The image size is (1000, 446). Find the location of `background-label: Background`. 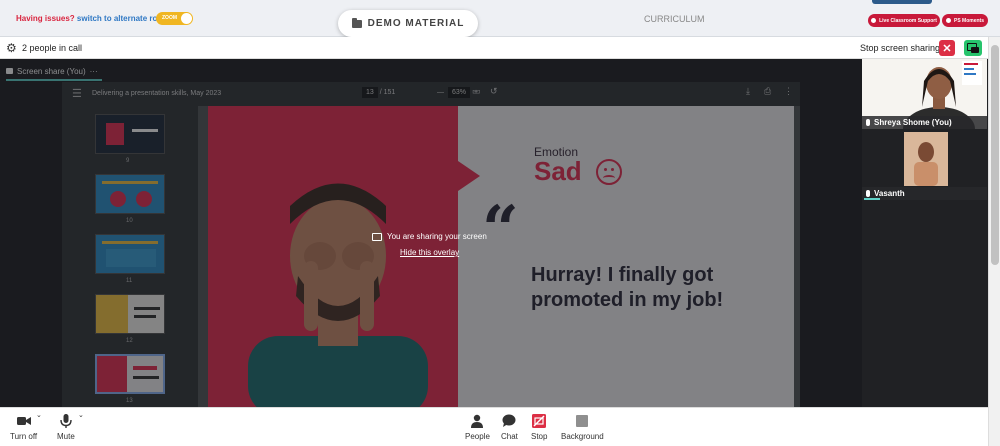

background-label: Background is located at coordinates (582, 436).